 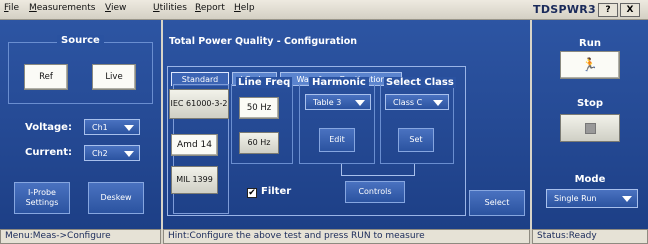 I want to click on deskew-button: Deskew, so click(x=116, y=198).